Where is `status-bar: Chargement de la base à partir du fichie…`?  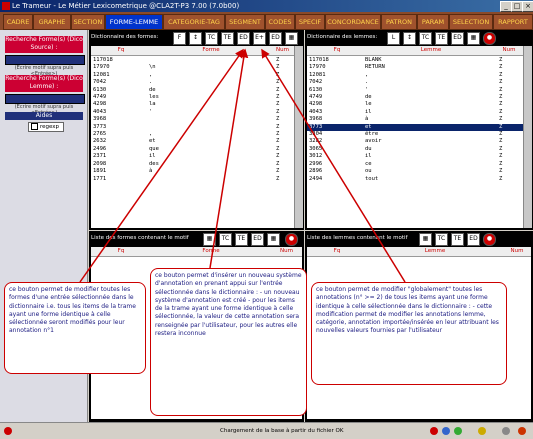
status-bar: Chargement de la base à partir du fichie… is located at coordinates (266, 430).